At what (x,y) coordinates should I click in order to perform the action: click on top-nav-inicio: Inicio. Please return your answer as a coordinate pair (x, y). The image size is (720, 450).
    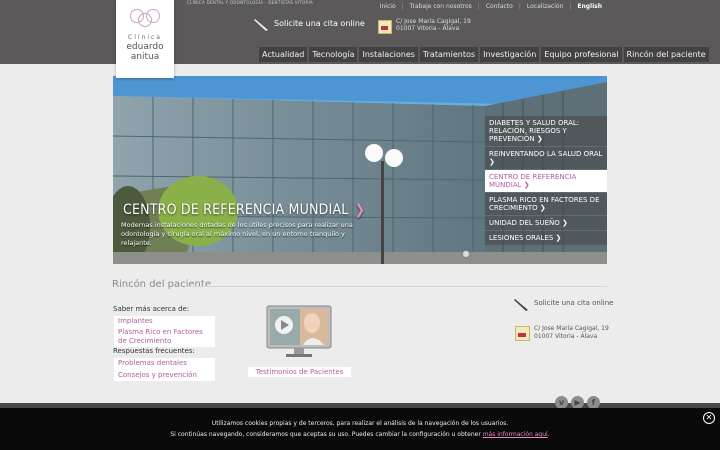
    Looking at the image, I should click on (388, 6).